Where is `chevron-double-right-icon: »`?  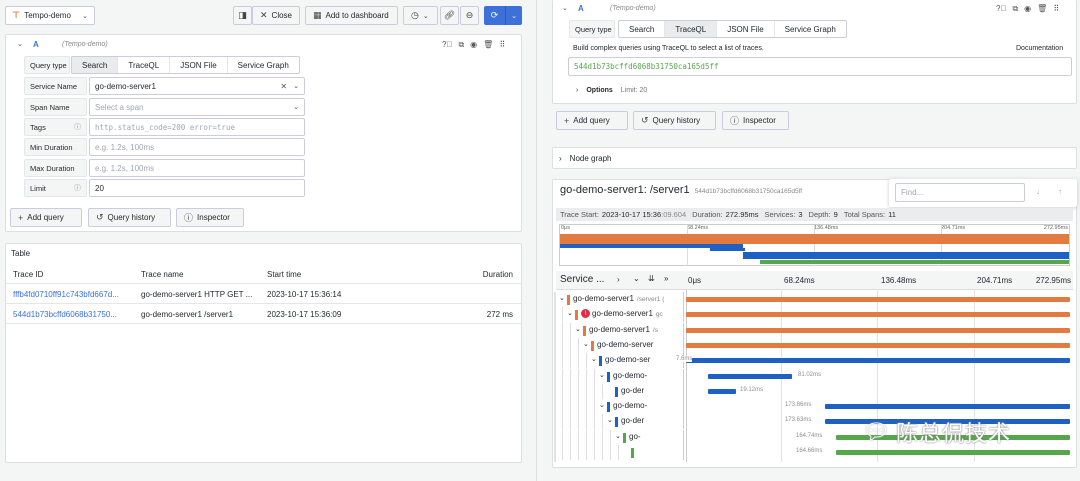
chevron-double-right-icon: » is located at coordinates (666, 278).